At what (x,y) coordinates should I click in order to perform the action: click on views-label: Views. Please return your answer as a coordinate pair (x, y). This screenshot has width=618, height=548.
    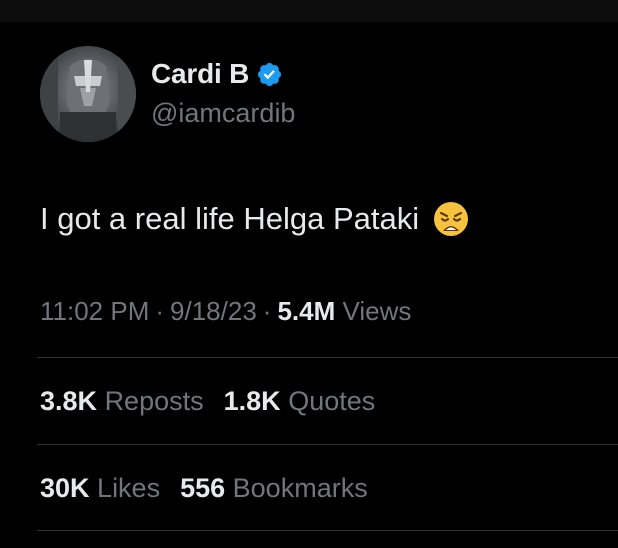
    Looking at the image, I should click on (377, 311).